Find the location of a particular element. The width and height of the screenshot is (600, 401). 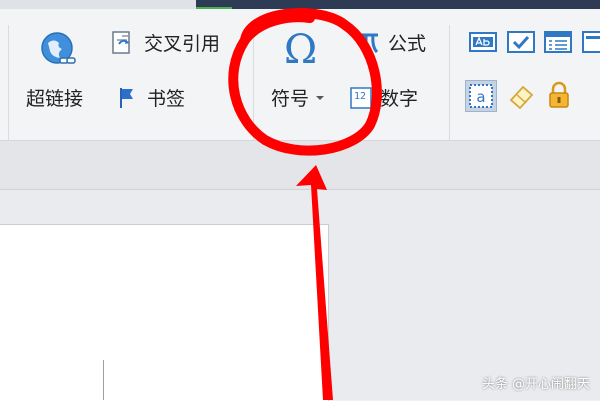

text-field-icon is located at coordinates (483, 42).